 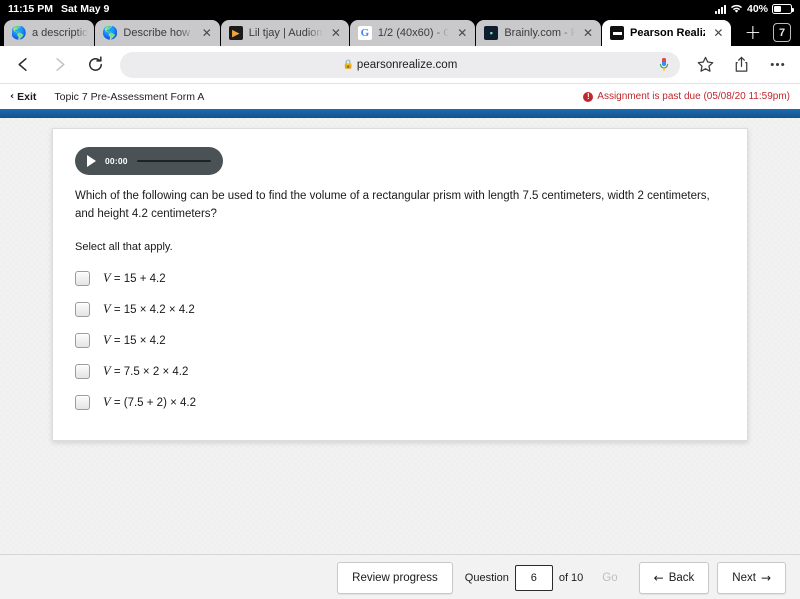 What do you see at coordinates (777, 65) in the screenshot?
I see `more-dots-icon` at bounding box center [777, 65].